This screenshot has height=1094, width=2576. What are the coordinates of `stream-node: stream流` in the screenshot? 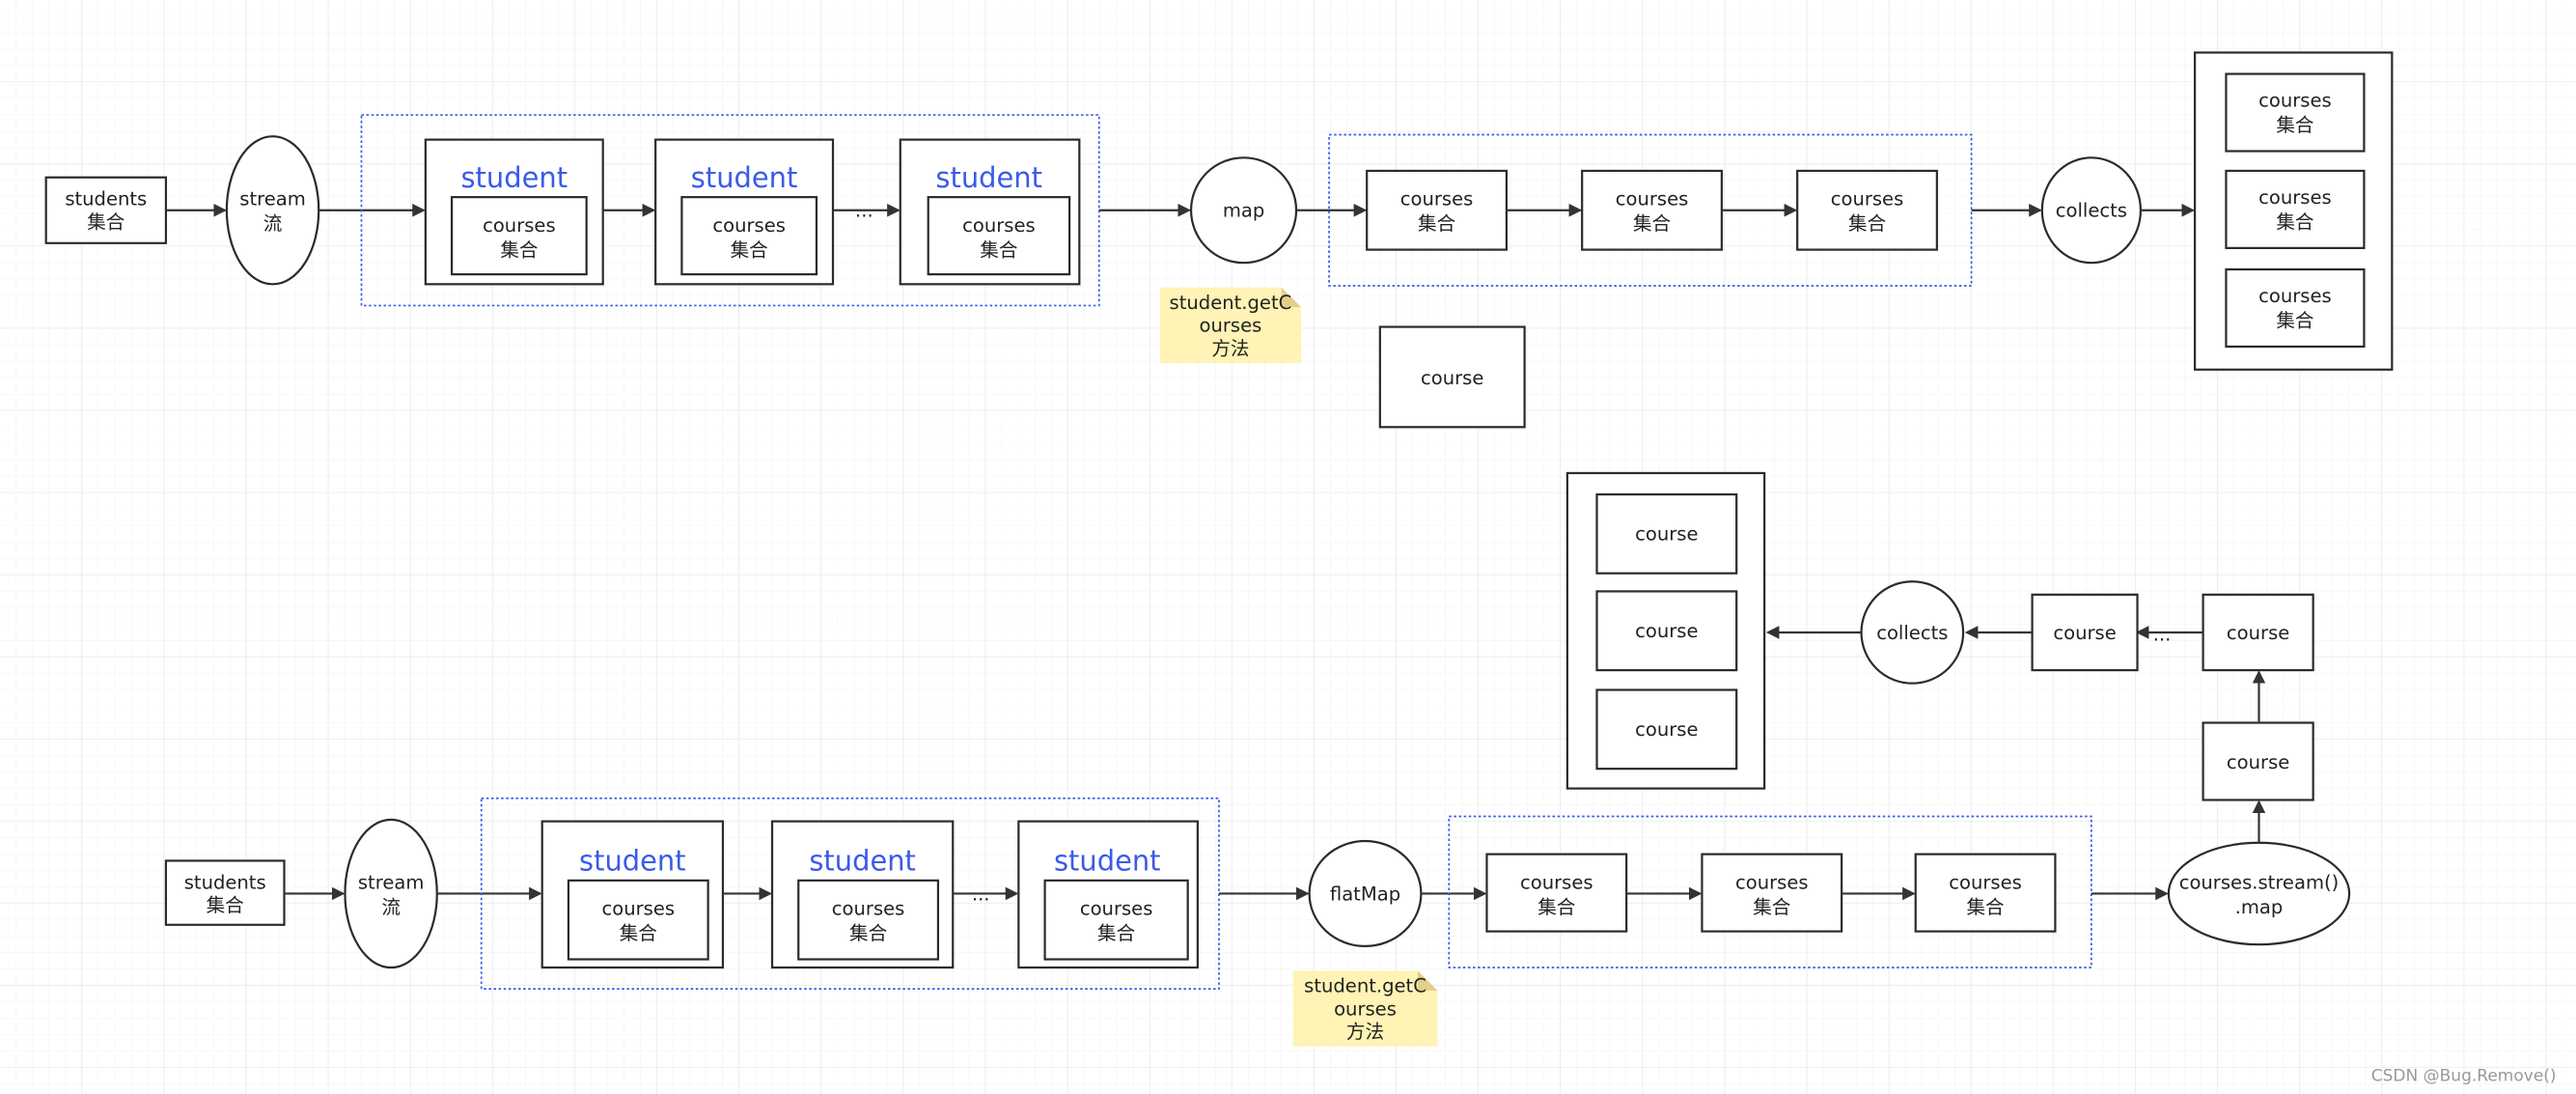 It's located at (272, 210).